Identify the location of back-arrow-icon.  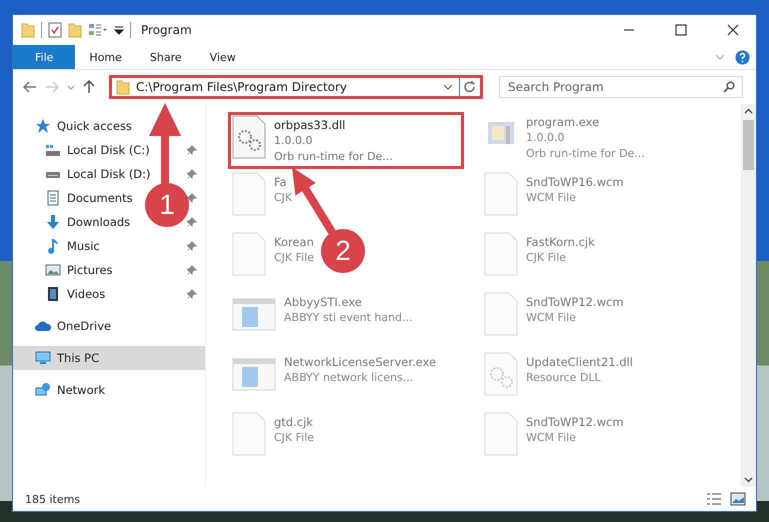
(30, 87).